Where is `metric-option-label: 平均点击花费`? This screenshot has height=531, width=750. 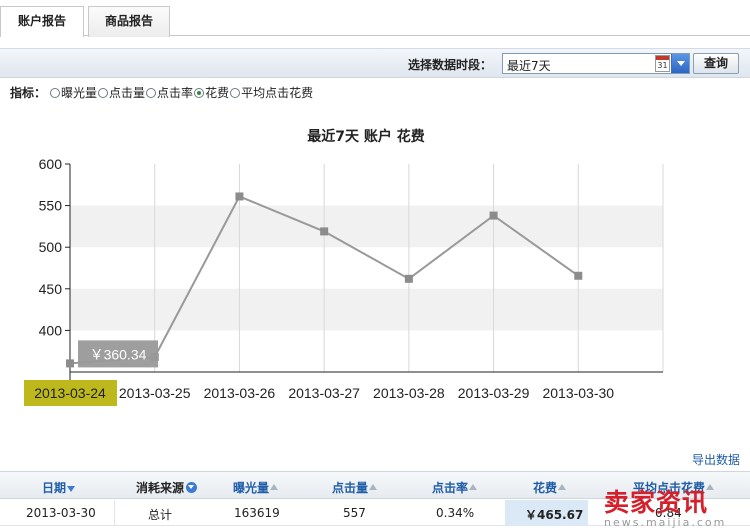
metric-option-label: 平均点击花费 is located at coordinates (277, 93).